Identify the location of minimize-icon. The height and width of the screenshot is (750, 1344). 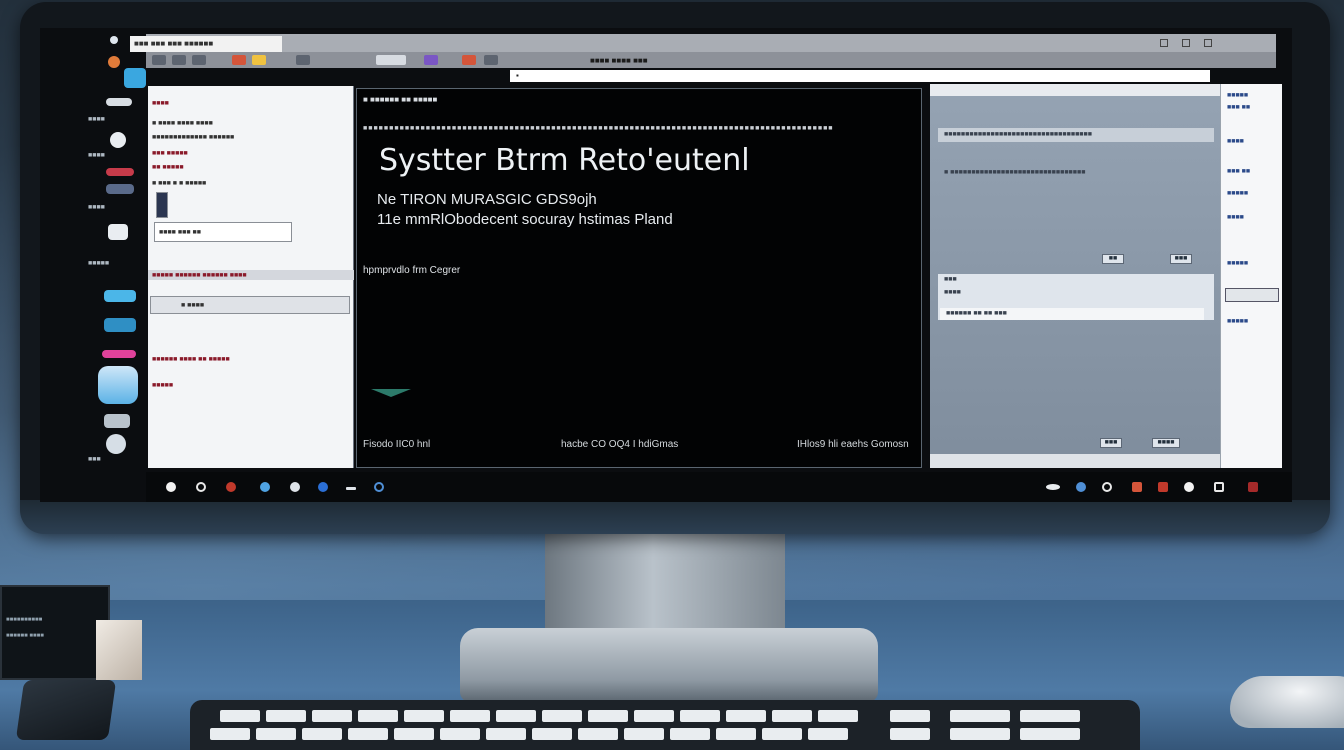
(1164, 43).